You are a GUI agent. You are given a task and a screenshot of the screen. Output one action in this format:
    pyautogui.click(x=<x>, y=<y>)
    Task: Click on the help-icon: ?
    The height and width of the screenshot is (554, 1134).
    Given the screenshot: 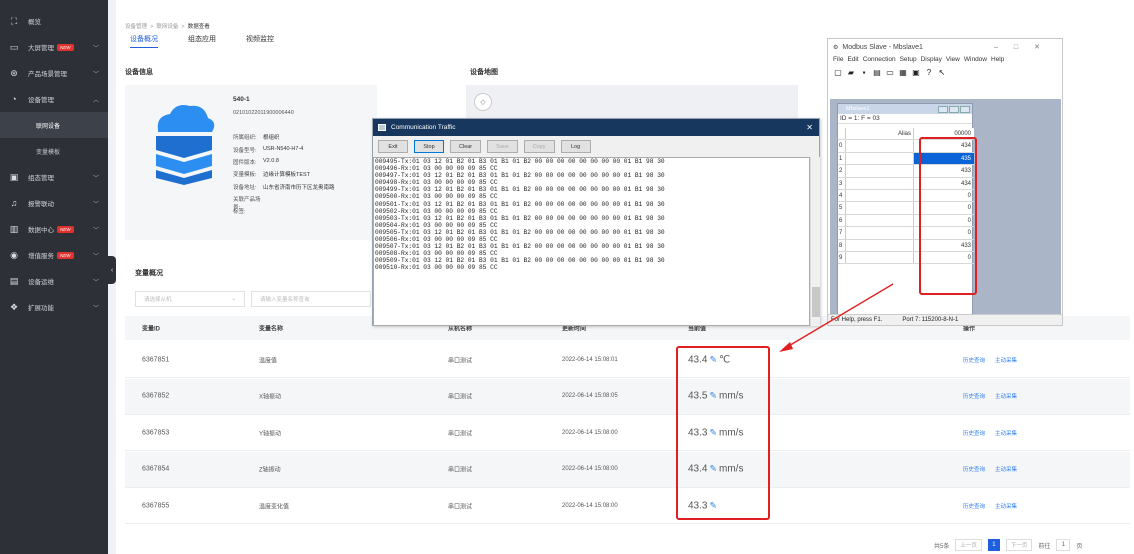 What is the action you would take?
    pyautogui.click(x=929, y=73)
    